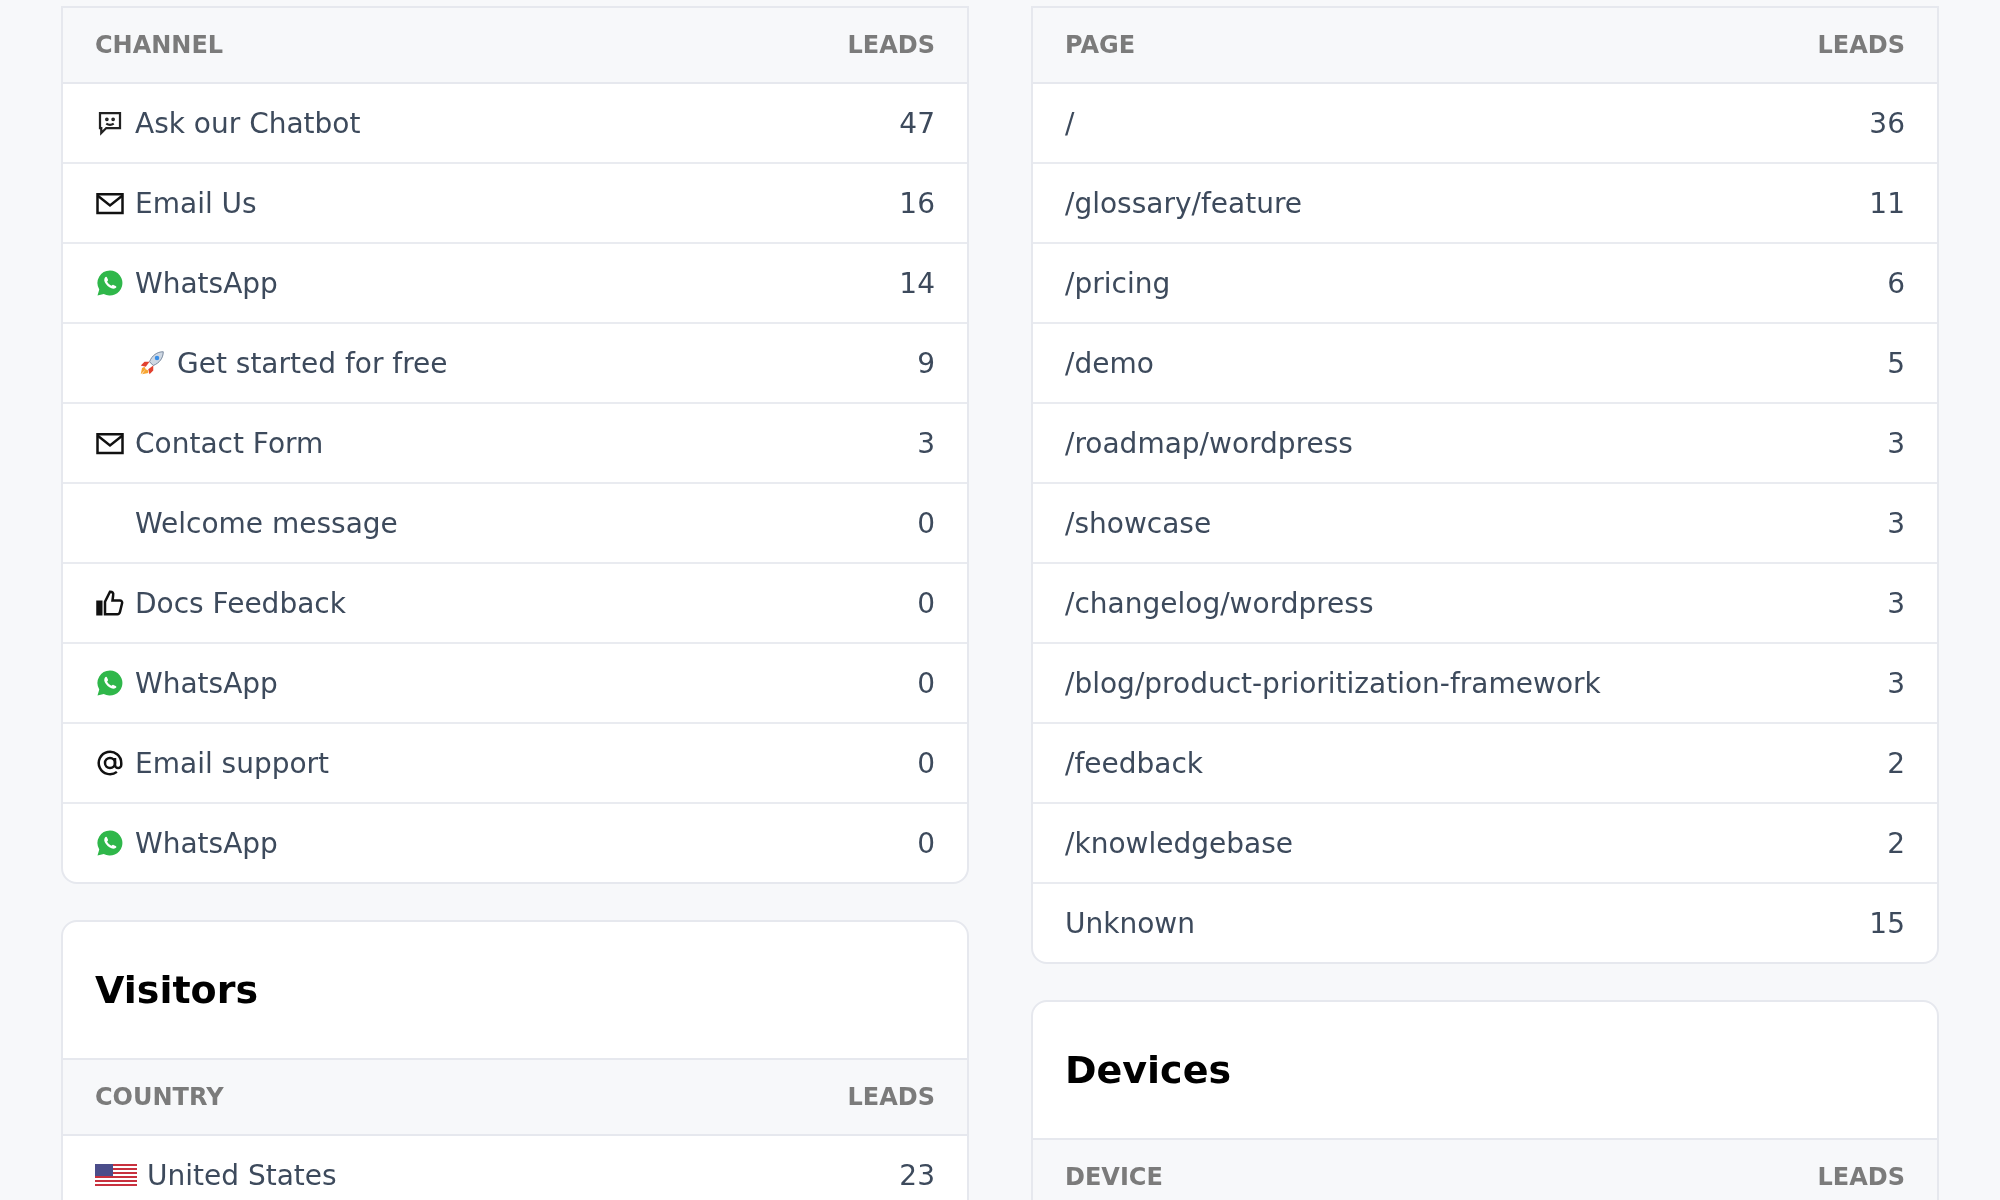 The width and height of the screenshot is (2000, 1200). I want to click on leads-count: 14, so click(917, 283).